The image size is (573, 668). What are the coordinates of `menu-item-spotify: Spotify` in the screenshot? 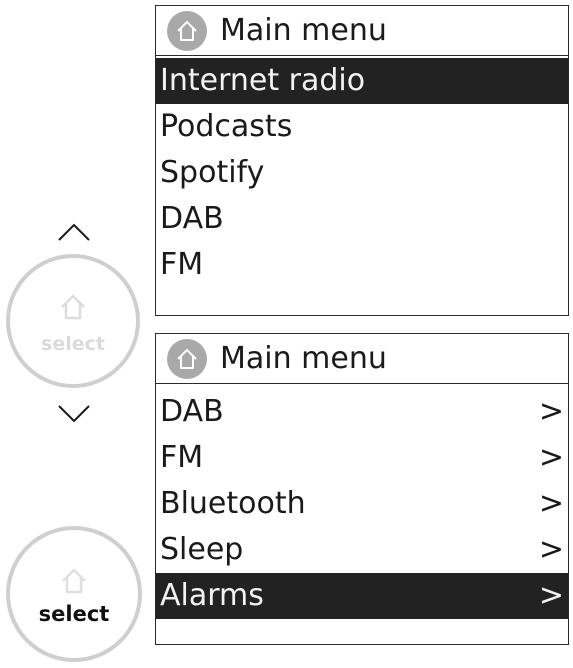 It's located at (362, 173).